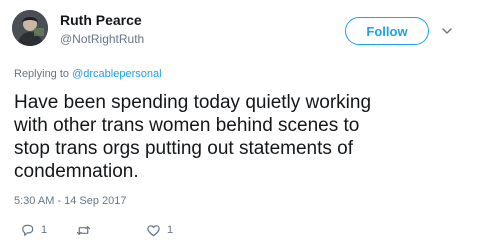 This screenshot has width=480, height=247. Describe the element at coordinates (101, 20) in the screenshot. I see `display-name: Ruth Pearce` at that location.